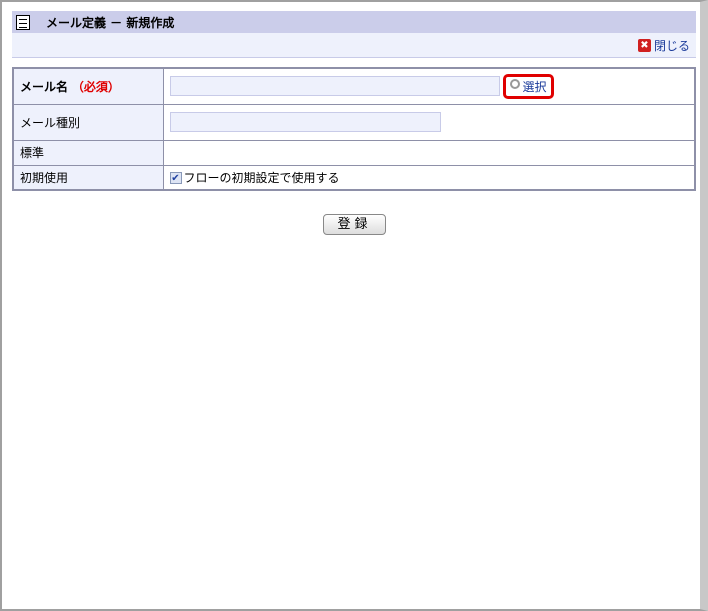  What do you see at coordinates (354, 45) in the screenshot?
I see `toolbar: ✖ 閉じる` at bounding box center [354, 45].